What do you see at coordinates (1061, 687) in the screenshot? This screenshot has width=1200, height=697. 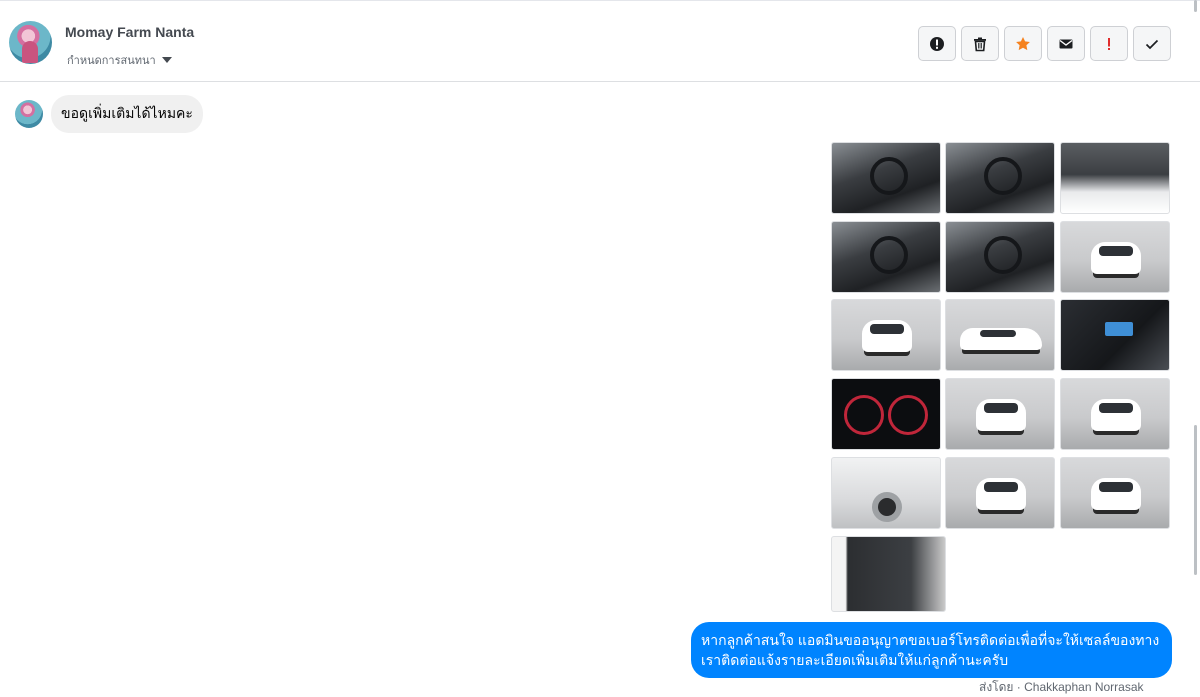 I see `sent-by-label: ส่งโดย · Chakkaphan Norrasak` at bounding box center [1061, 687].